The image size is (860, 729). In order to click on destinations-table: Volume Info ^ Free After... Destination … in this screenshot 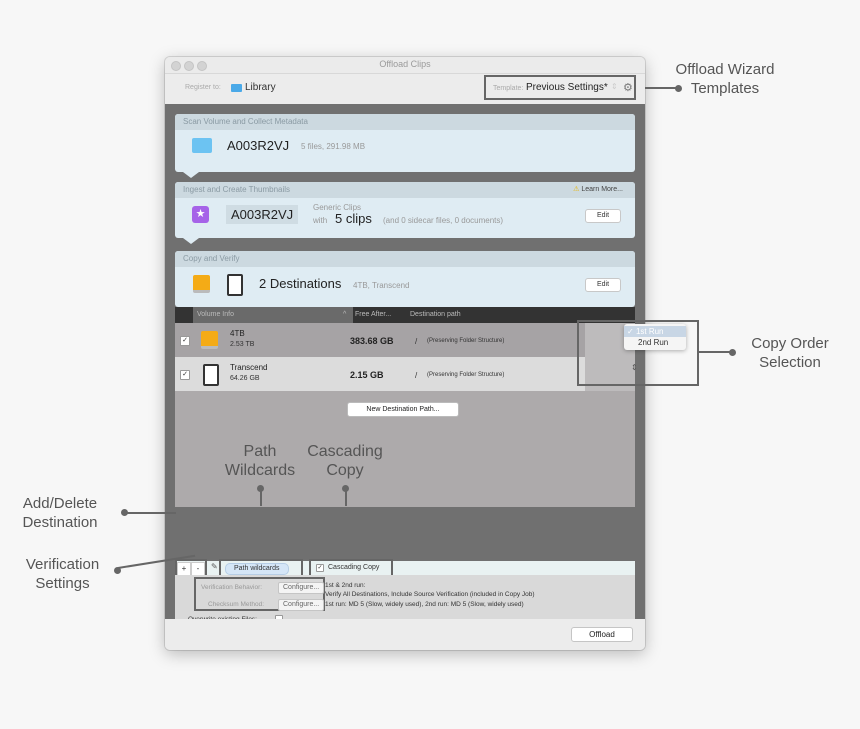, I will do `click(405, 407)`.